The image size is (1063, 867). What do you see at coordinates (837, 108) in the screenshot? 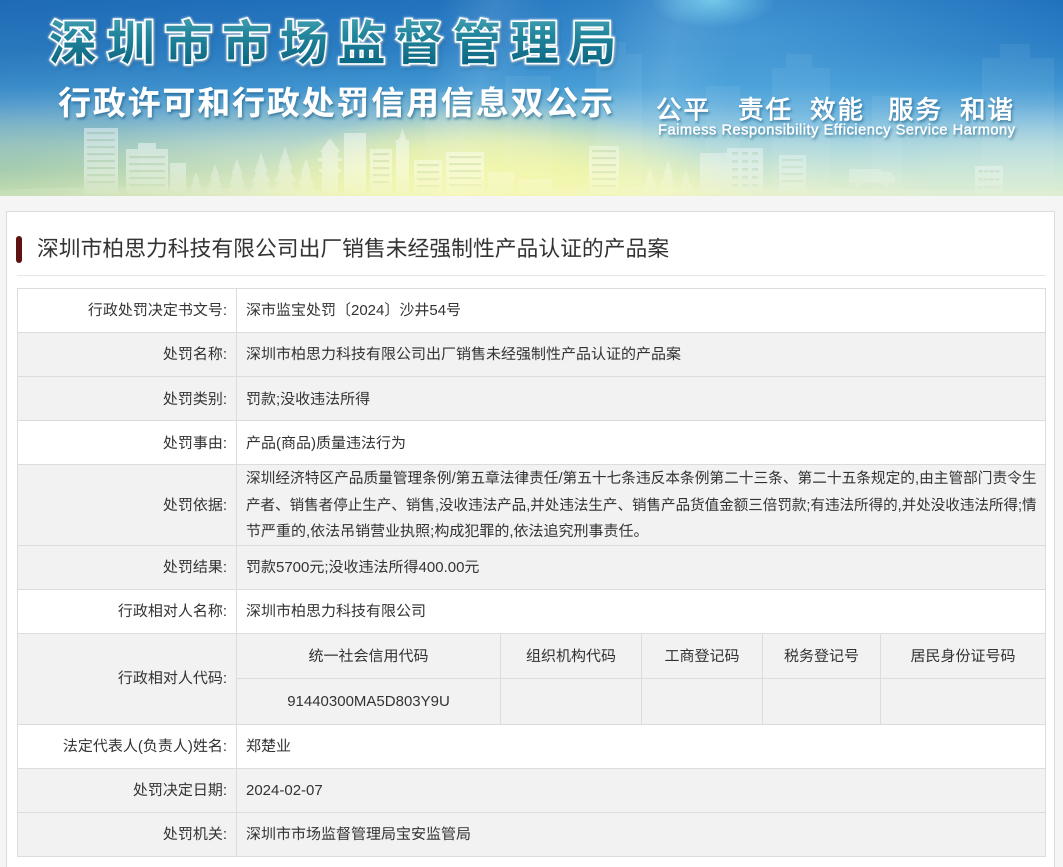
I see `svg-text: 效能` at bounding box center [837, 108].